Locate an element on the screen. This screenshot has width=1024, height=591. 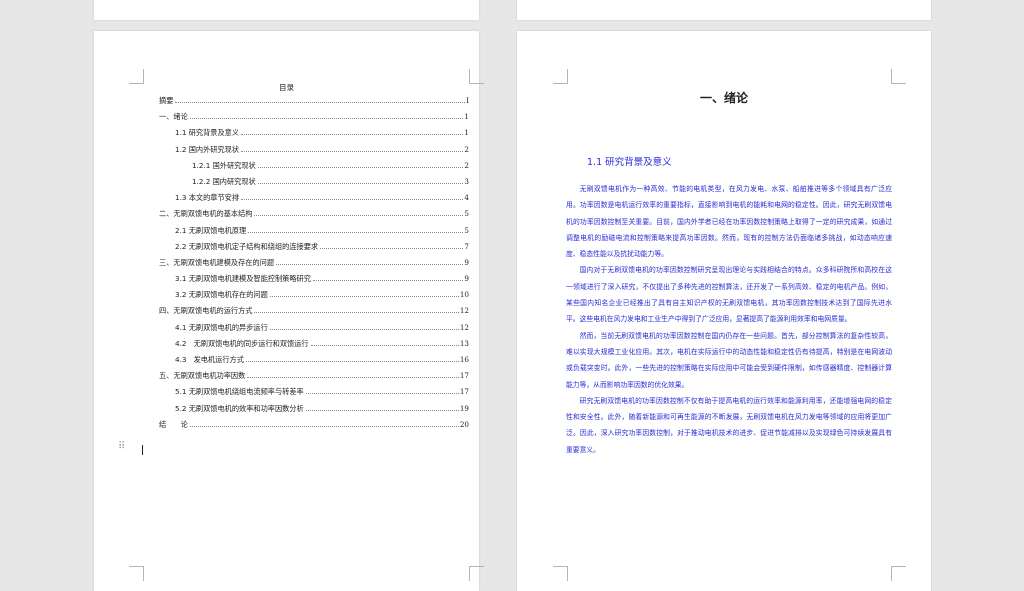
toc-entry-label: 五、无刷双馈电机功率因数 is located at coordinates (202, 376).